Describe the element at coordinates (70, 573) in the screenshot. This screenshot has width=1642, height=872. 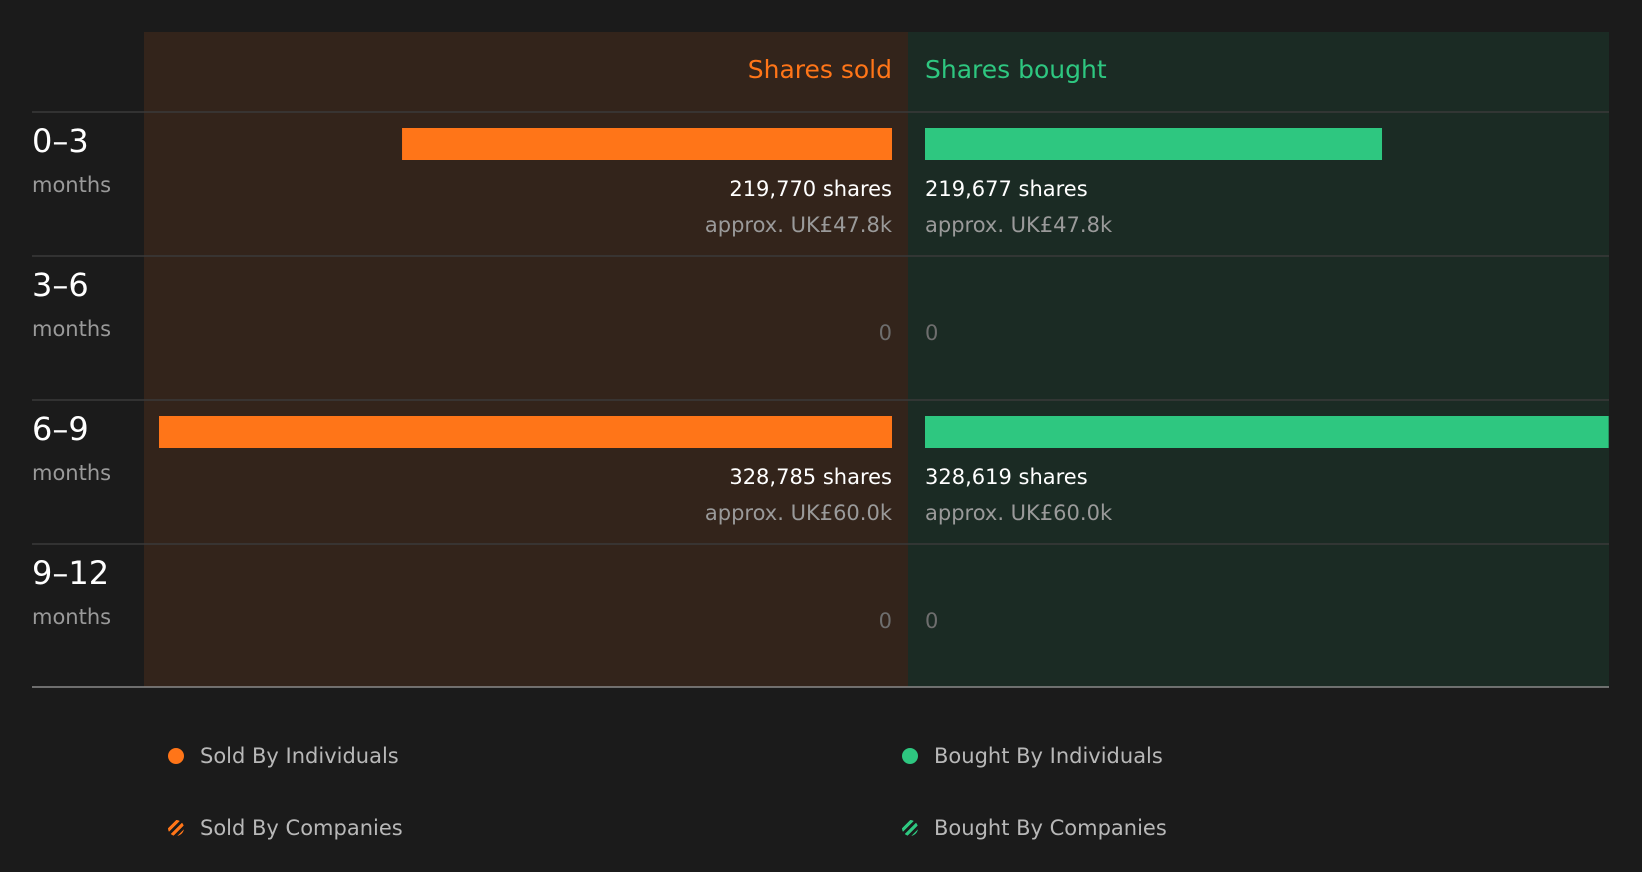
I see `row-range-label: 9–12` at that location.